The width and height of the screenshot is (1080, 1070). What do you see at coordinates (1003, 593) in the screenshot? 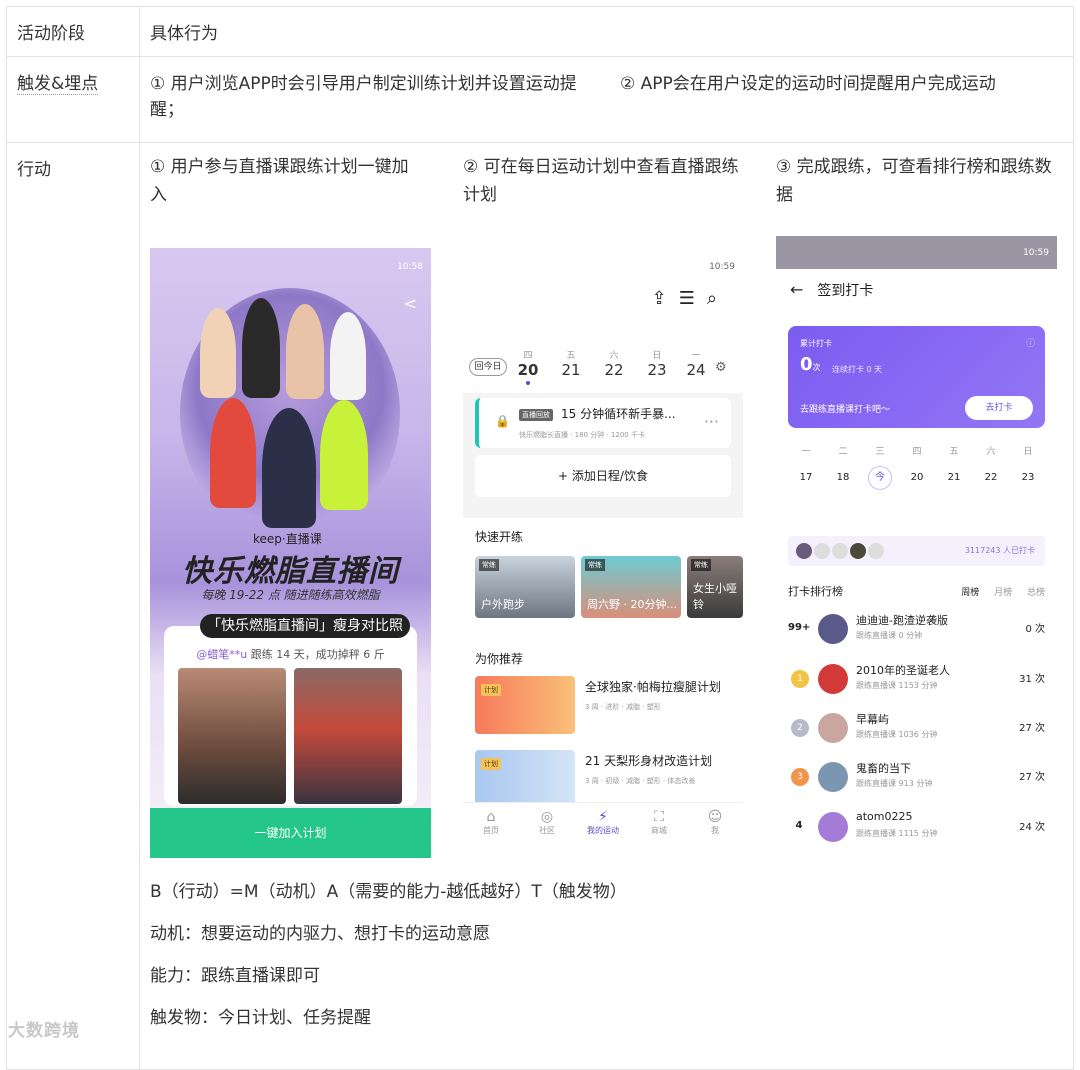
I see `tab-month: 月榜` at bounding box center [1003, 593].